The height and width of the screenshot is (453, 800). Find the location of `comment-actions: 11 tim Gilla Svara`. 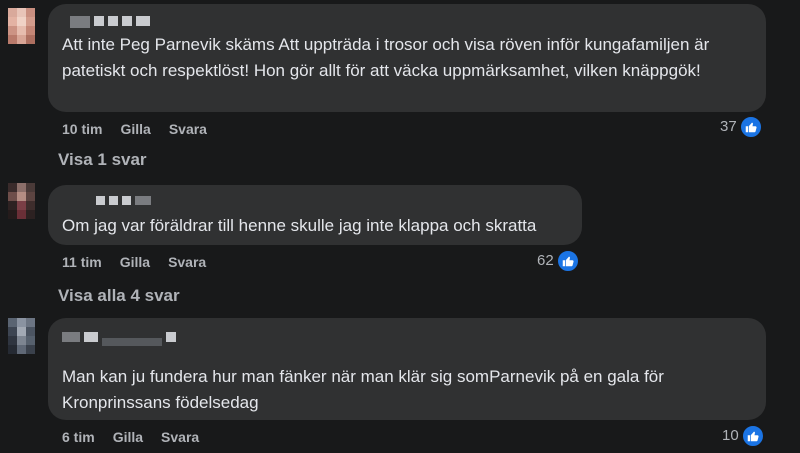

comment-actions: 11 tim Gilla Svara is located at coordinates (143, 262).